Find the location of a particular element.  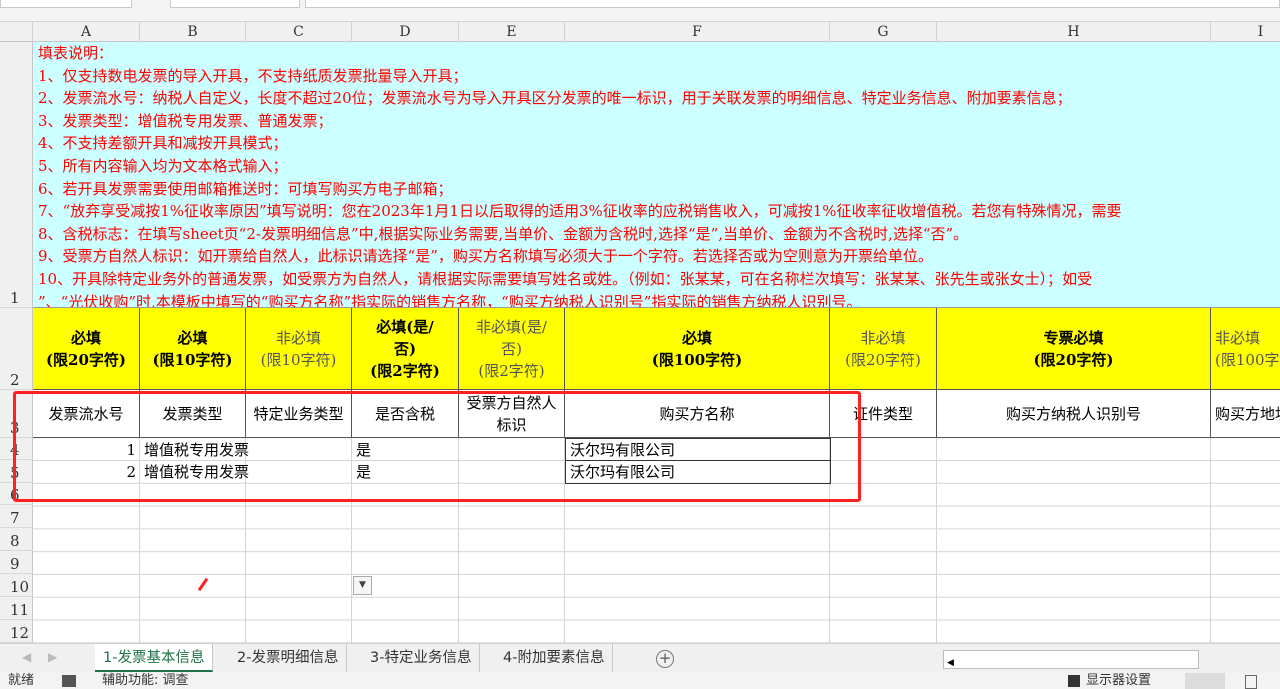

row-header: 5 is located at coordinates (16, 471).